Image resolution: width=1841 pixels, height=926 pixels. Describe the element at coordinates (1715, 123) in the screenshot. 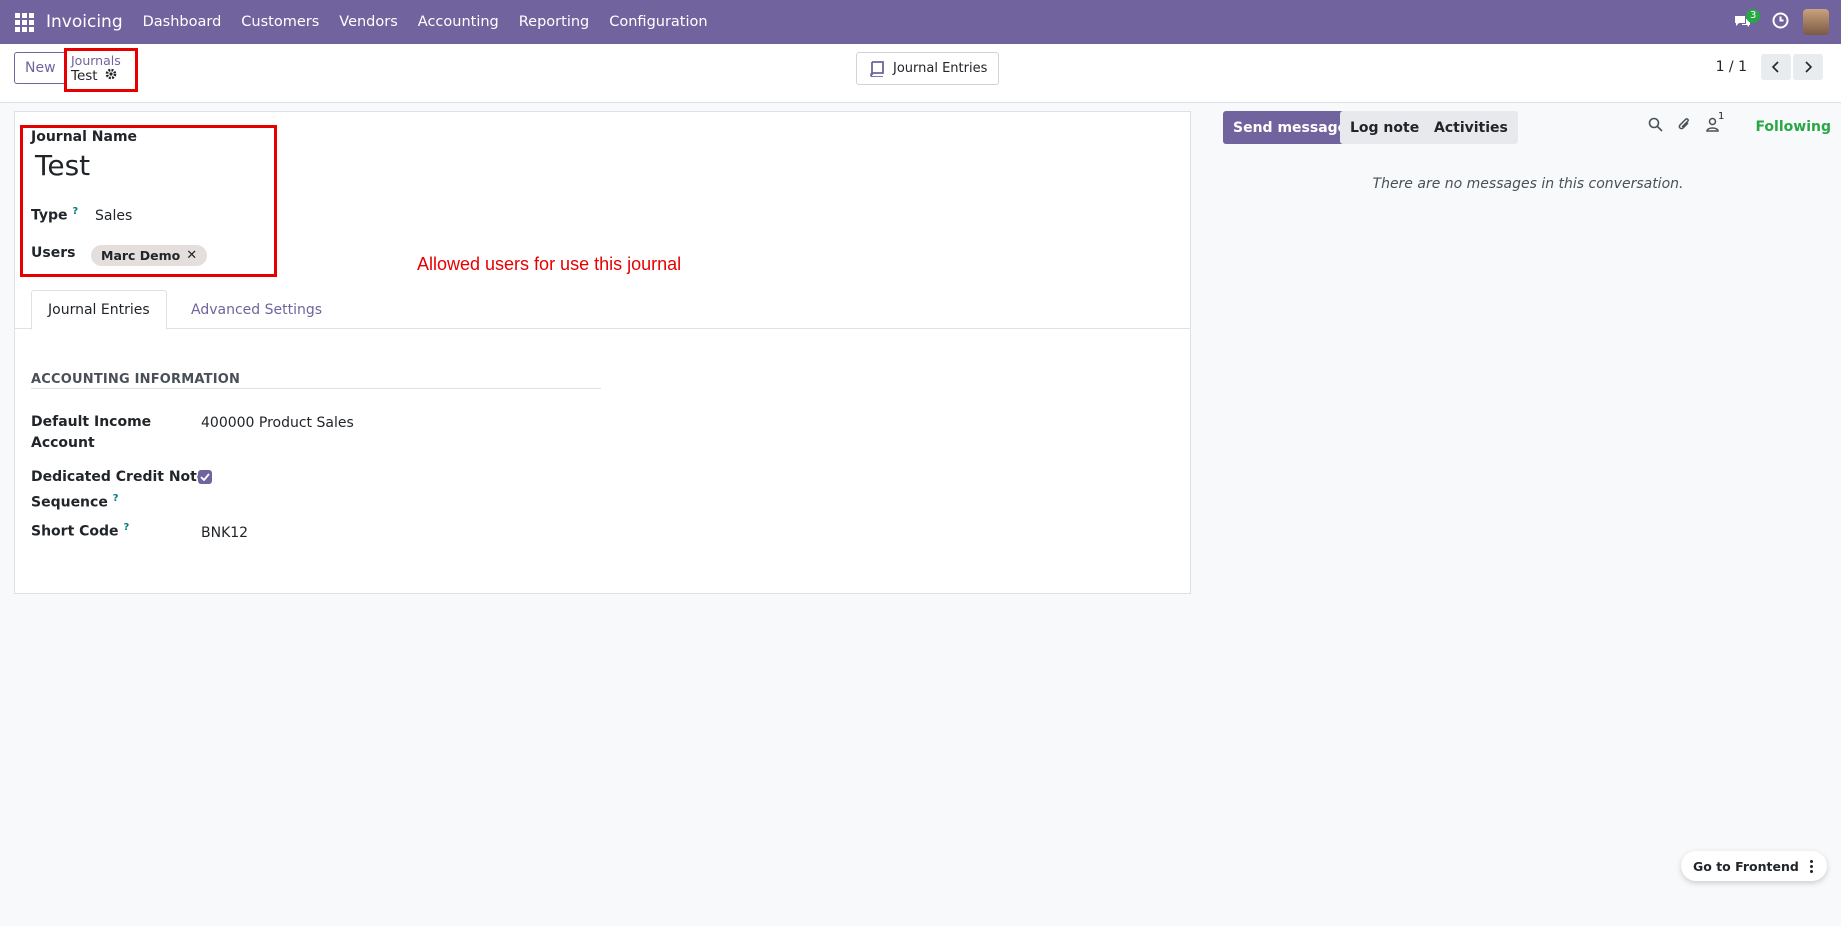

I see `followers-icon: 1` at that location.